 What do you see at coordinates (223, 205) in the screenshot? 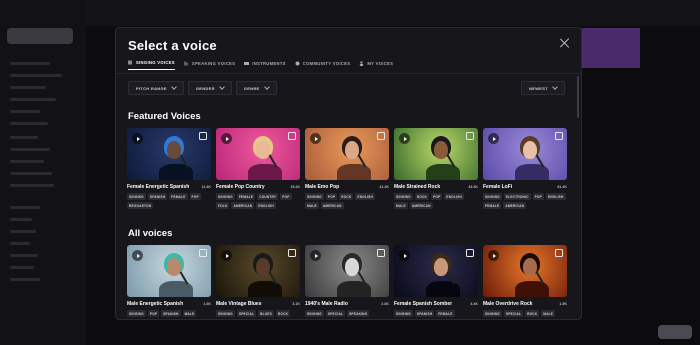
I see `voice-tag: FOLK` at bounding box center [223, 205].